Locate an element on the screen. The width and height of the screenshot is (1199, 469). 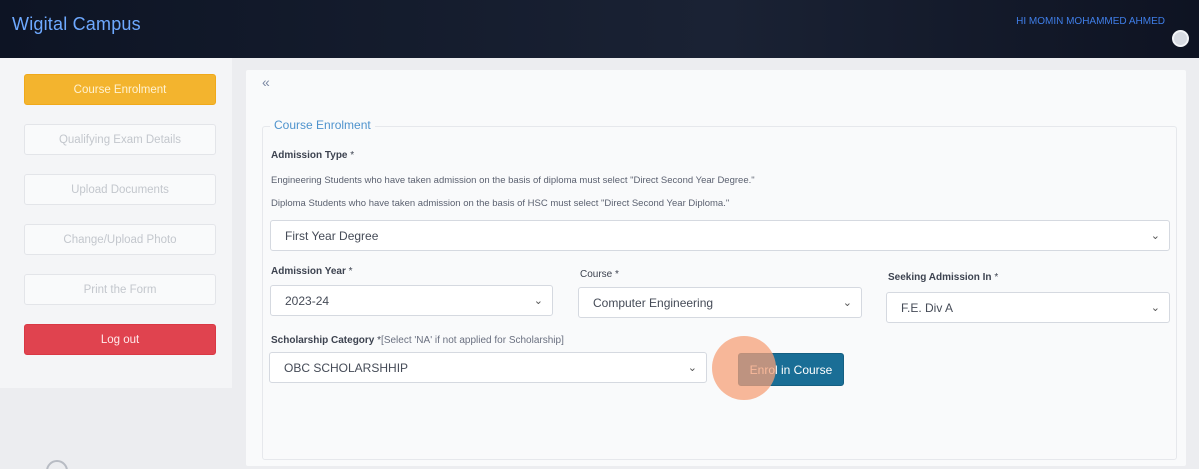
admission-type-label-text: Admission Type is located at coordinates (309, 155).